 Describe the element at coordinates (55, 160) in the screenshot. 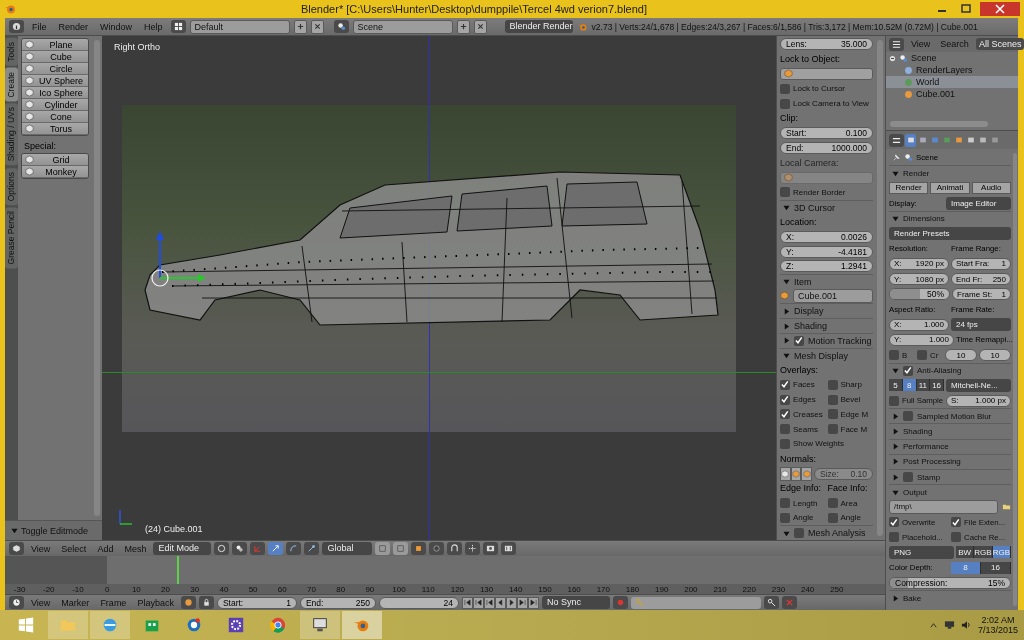

I see `add-mesh-button: Grid` at that location.